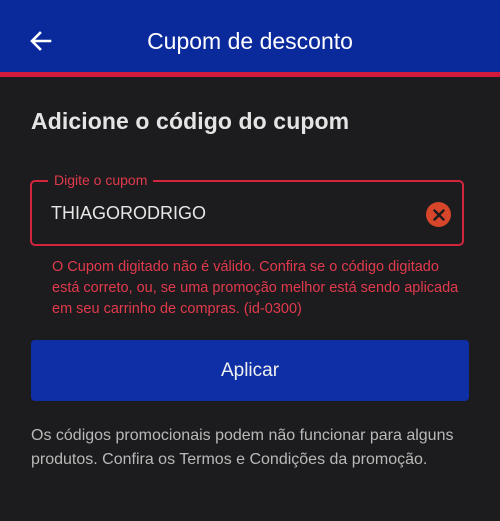 Image resolution: width=500 pixels, height=521 pixels. I want to click on arrow-left-icon, so click(41, 41).